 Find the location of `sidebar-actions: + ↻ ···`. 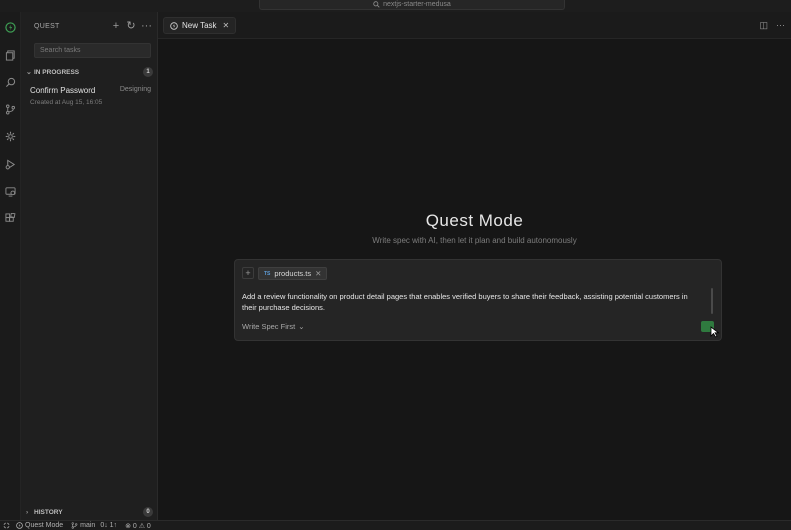

sidebar-actions: + ↻ ··· is located at coordinates (131, 26).